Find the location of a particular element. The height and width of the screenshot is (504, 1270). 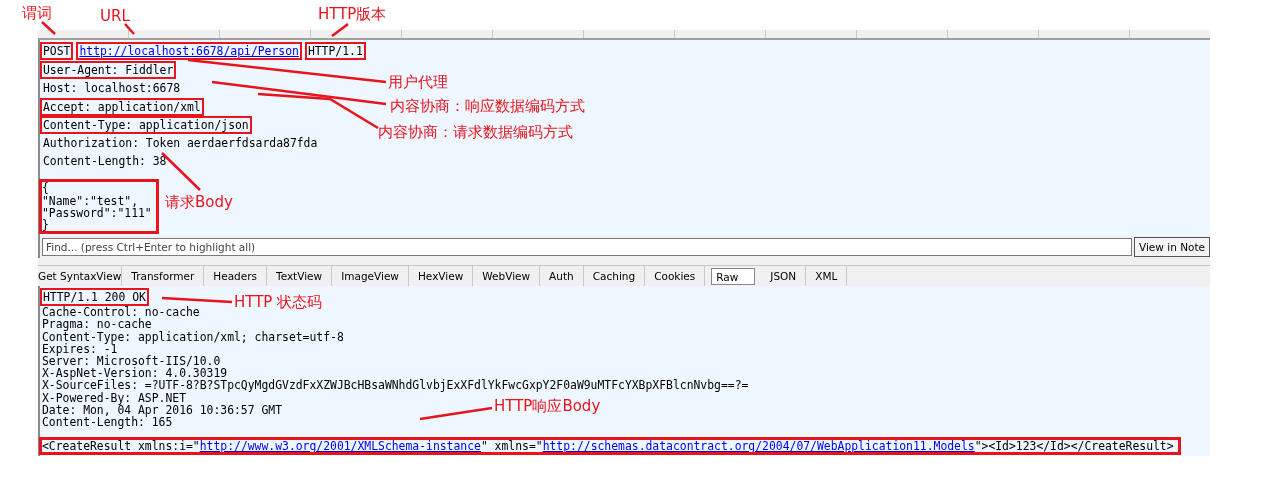

annotation-label: 用户代理 is located at coordinates (418, 82).